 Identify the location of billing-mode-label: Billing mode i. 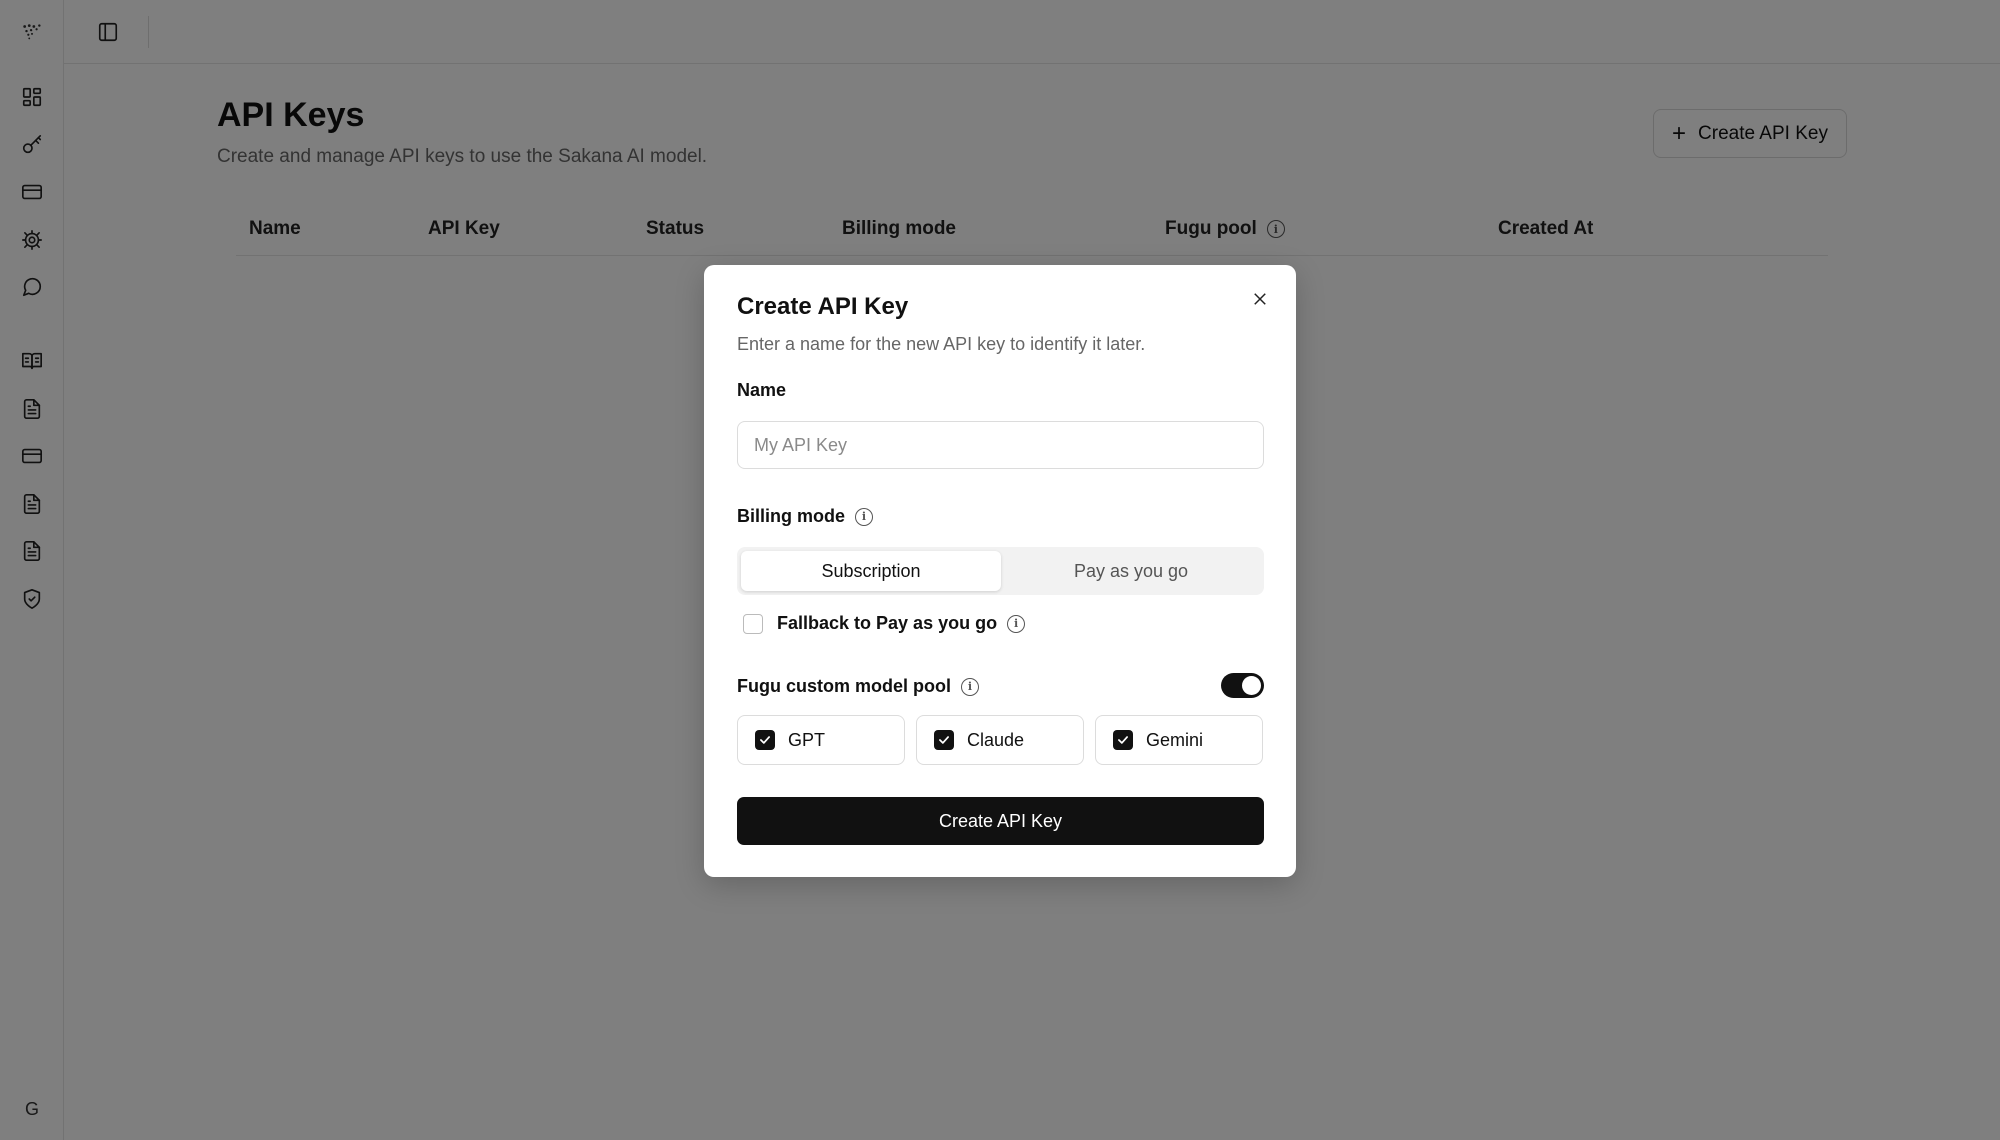
(805, 516).